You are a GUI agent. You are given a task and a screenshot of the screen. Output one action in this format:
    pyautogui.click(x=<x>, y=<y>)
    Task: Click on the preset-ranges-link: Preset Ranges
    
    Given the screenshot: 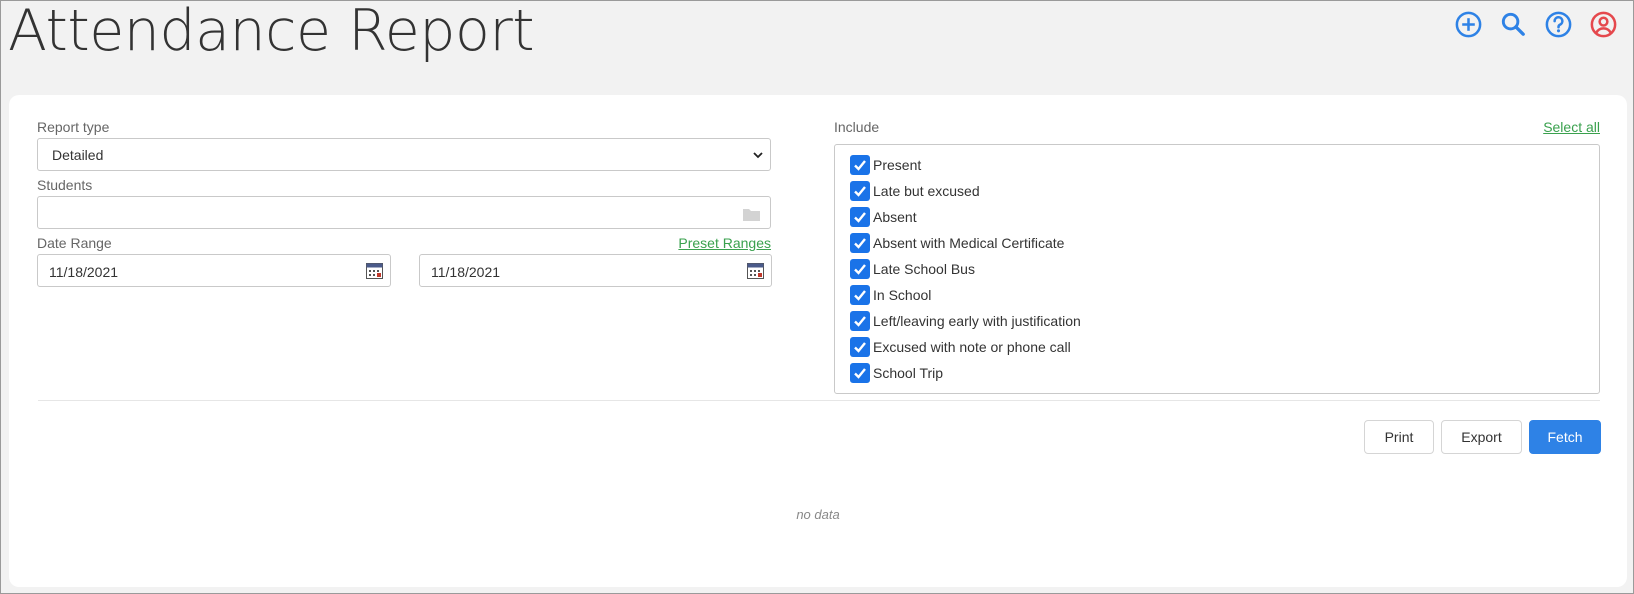 What is the action you would take?
    pyautogui.click(x=724, y=243)
    